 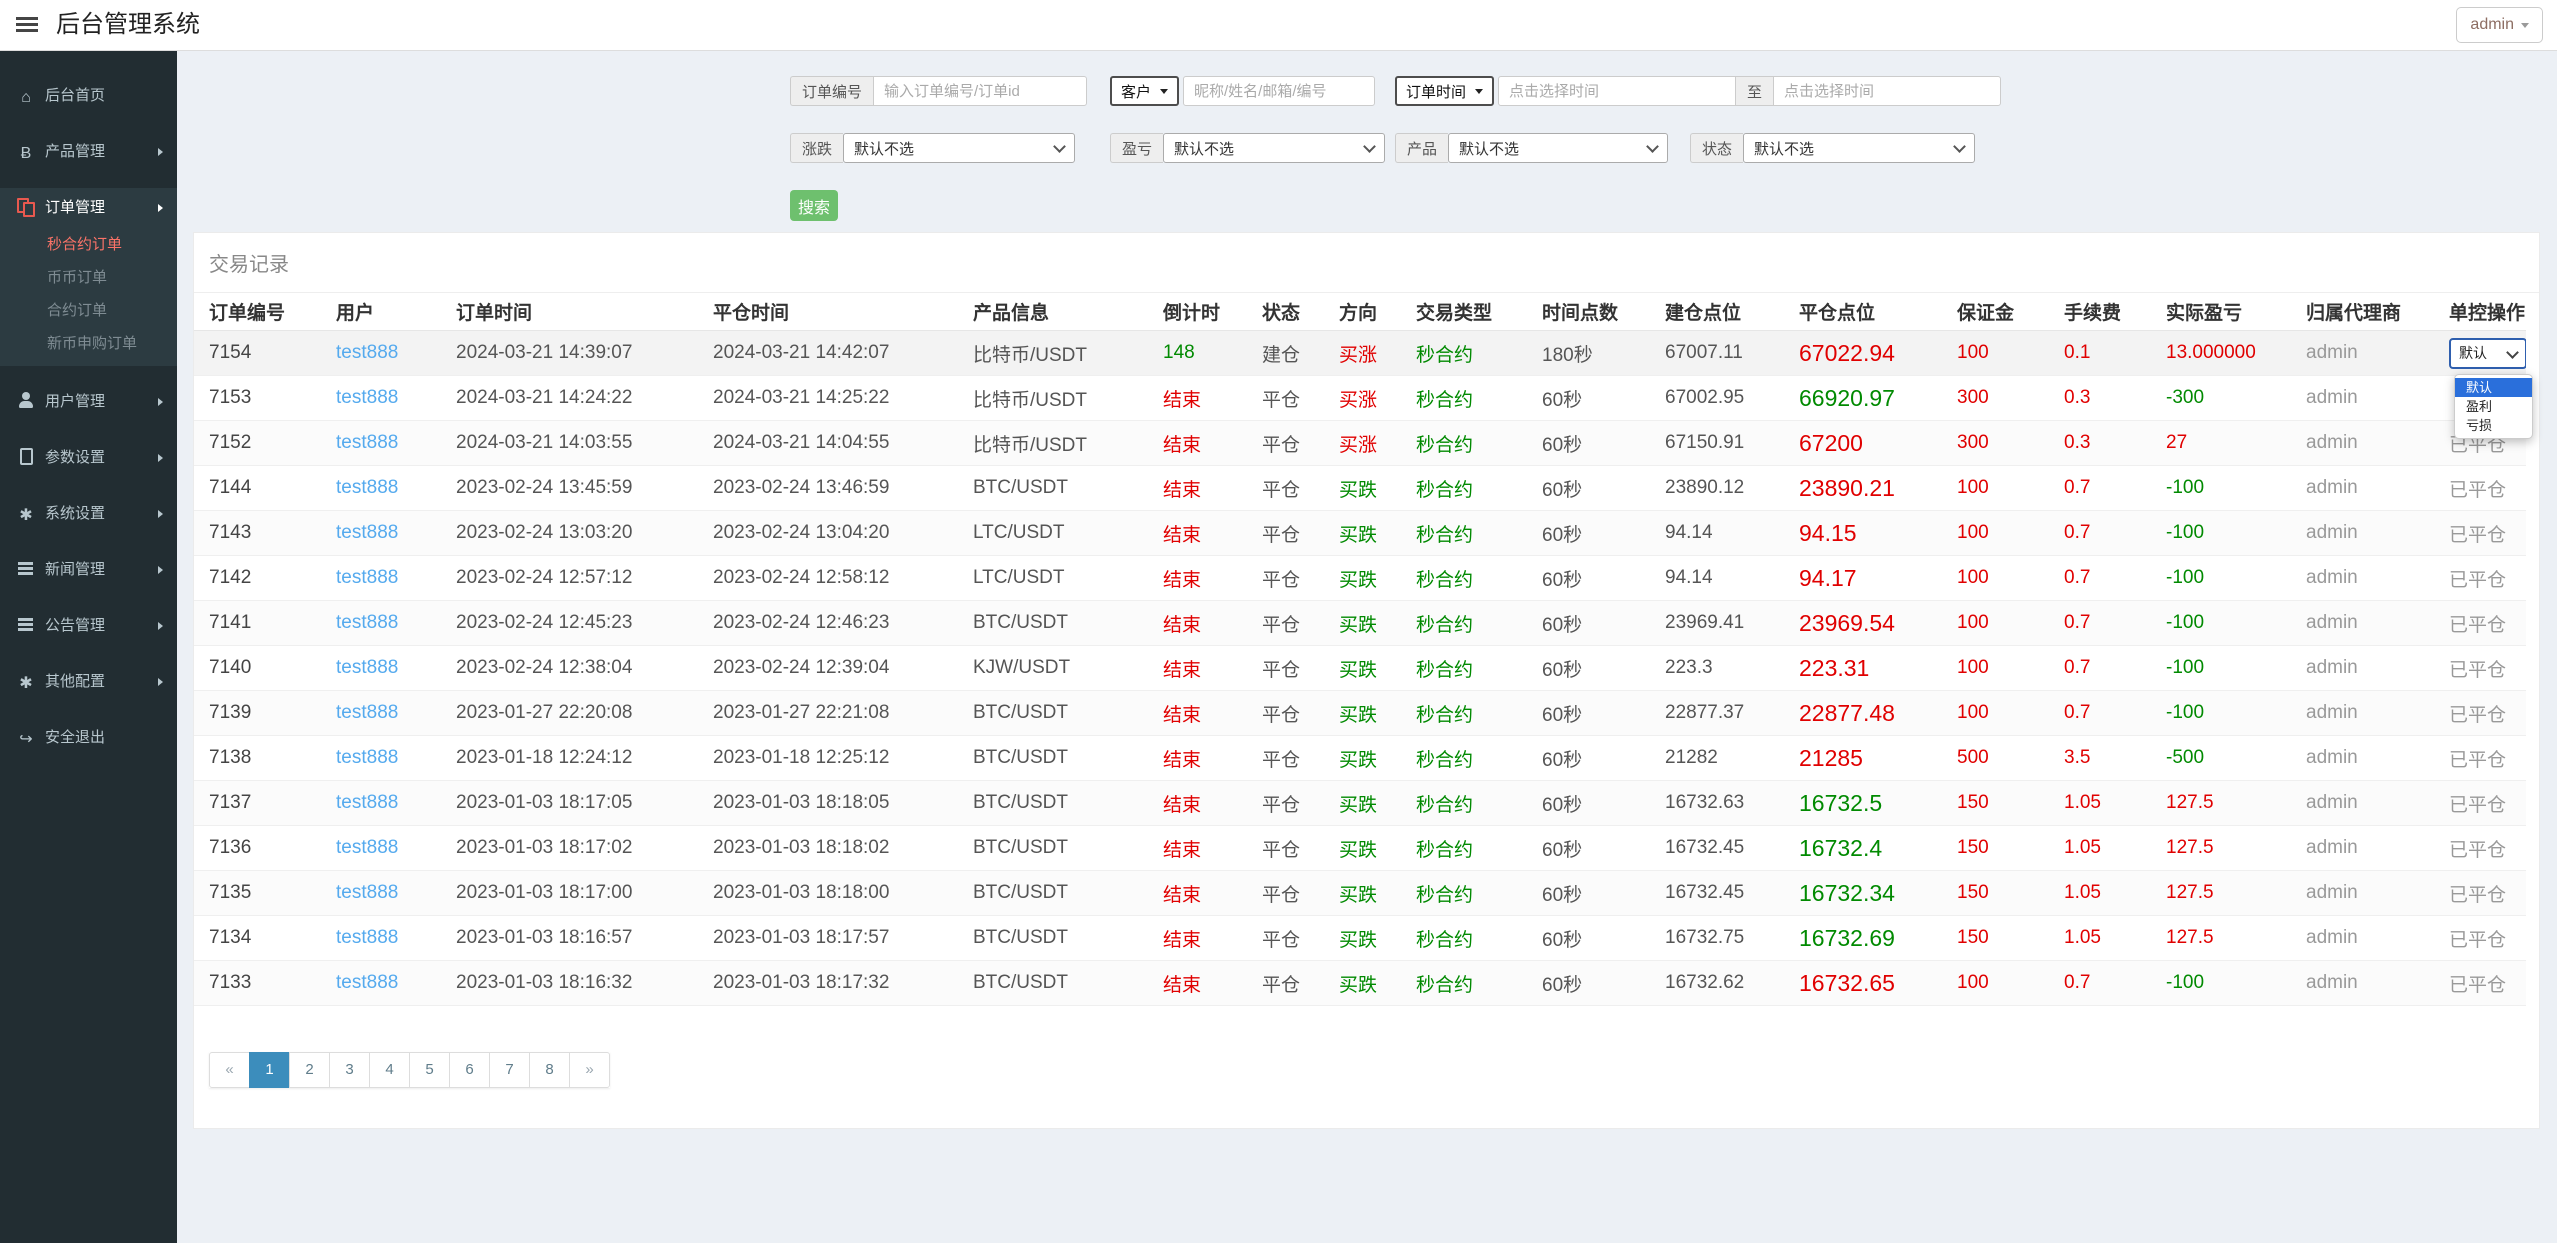 I want to click on select-arrow-icon, so click(x=1479, y=91).